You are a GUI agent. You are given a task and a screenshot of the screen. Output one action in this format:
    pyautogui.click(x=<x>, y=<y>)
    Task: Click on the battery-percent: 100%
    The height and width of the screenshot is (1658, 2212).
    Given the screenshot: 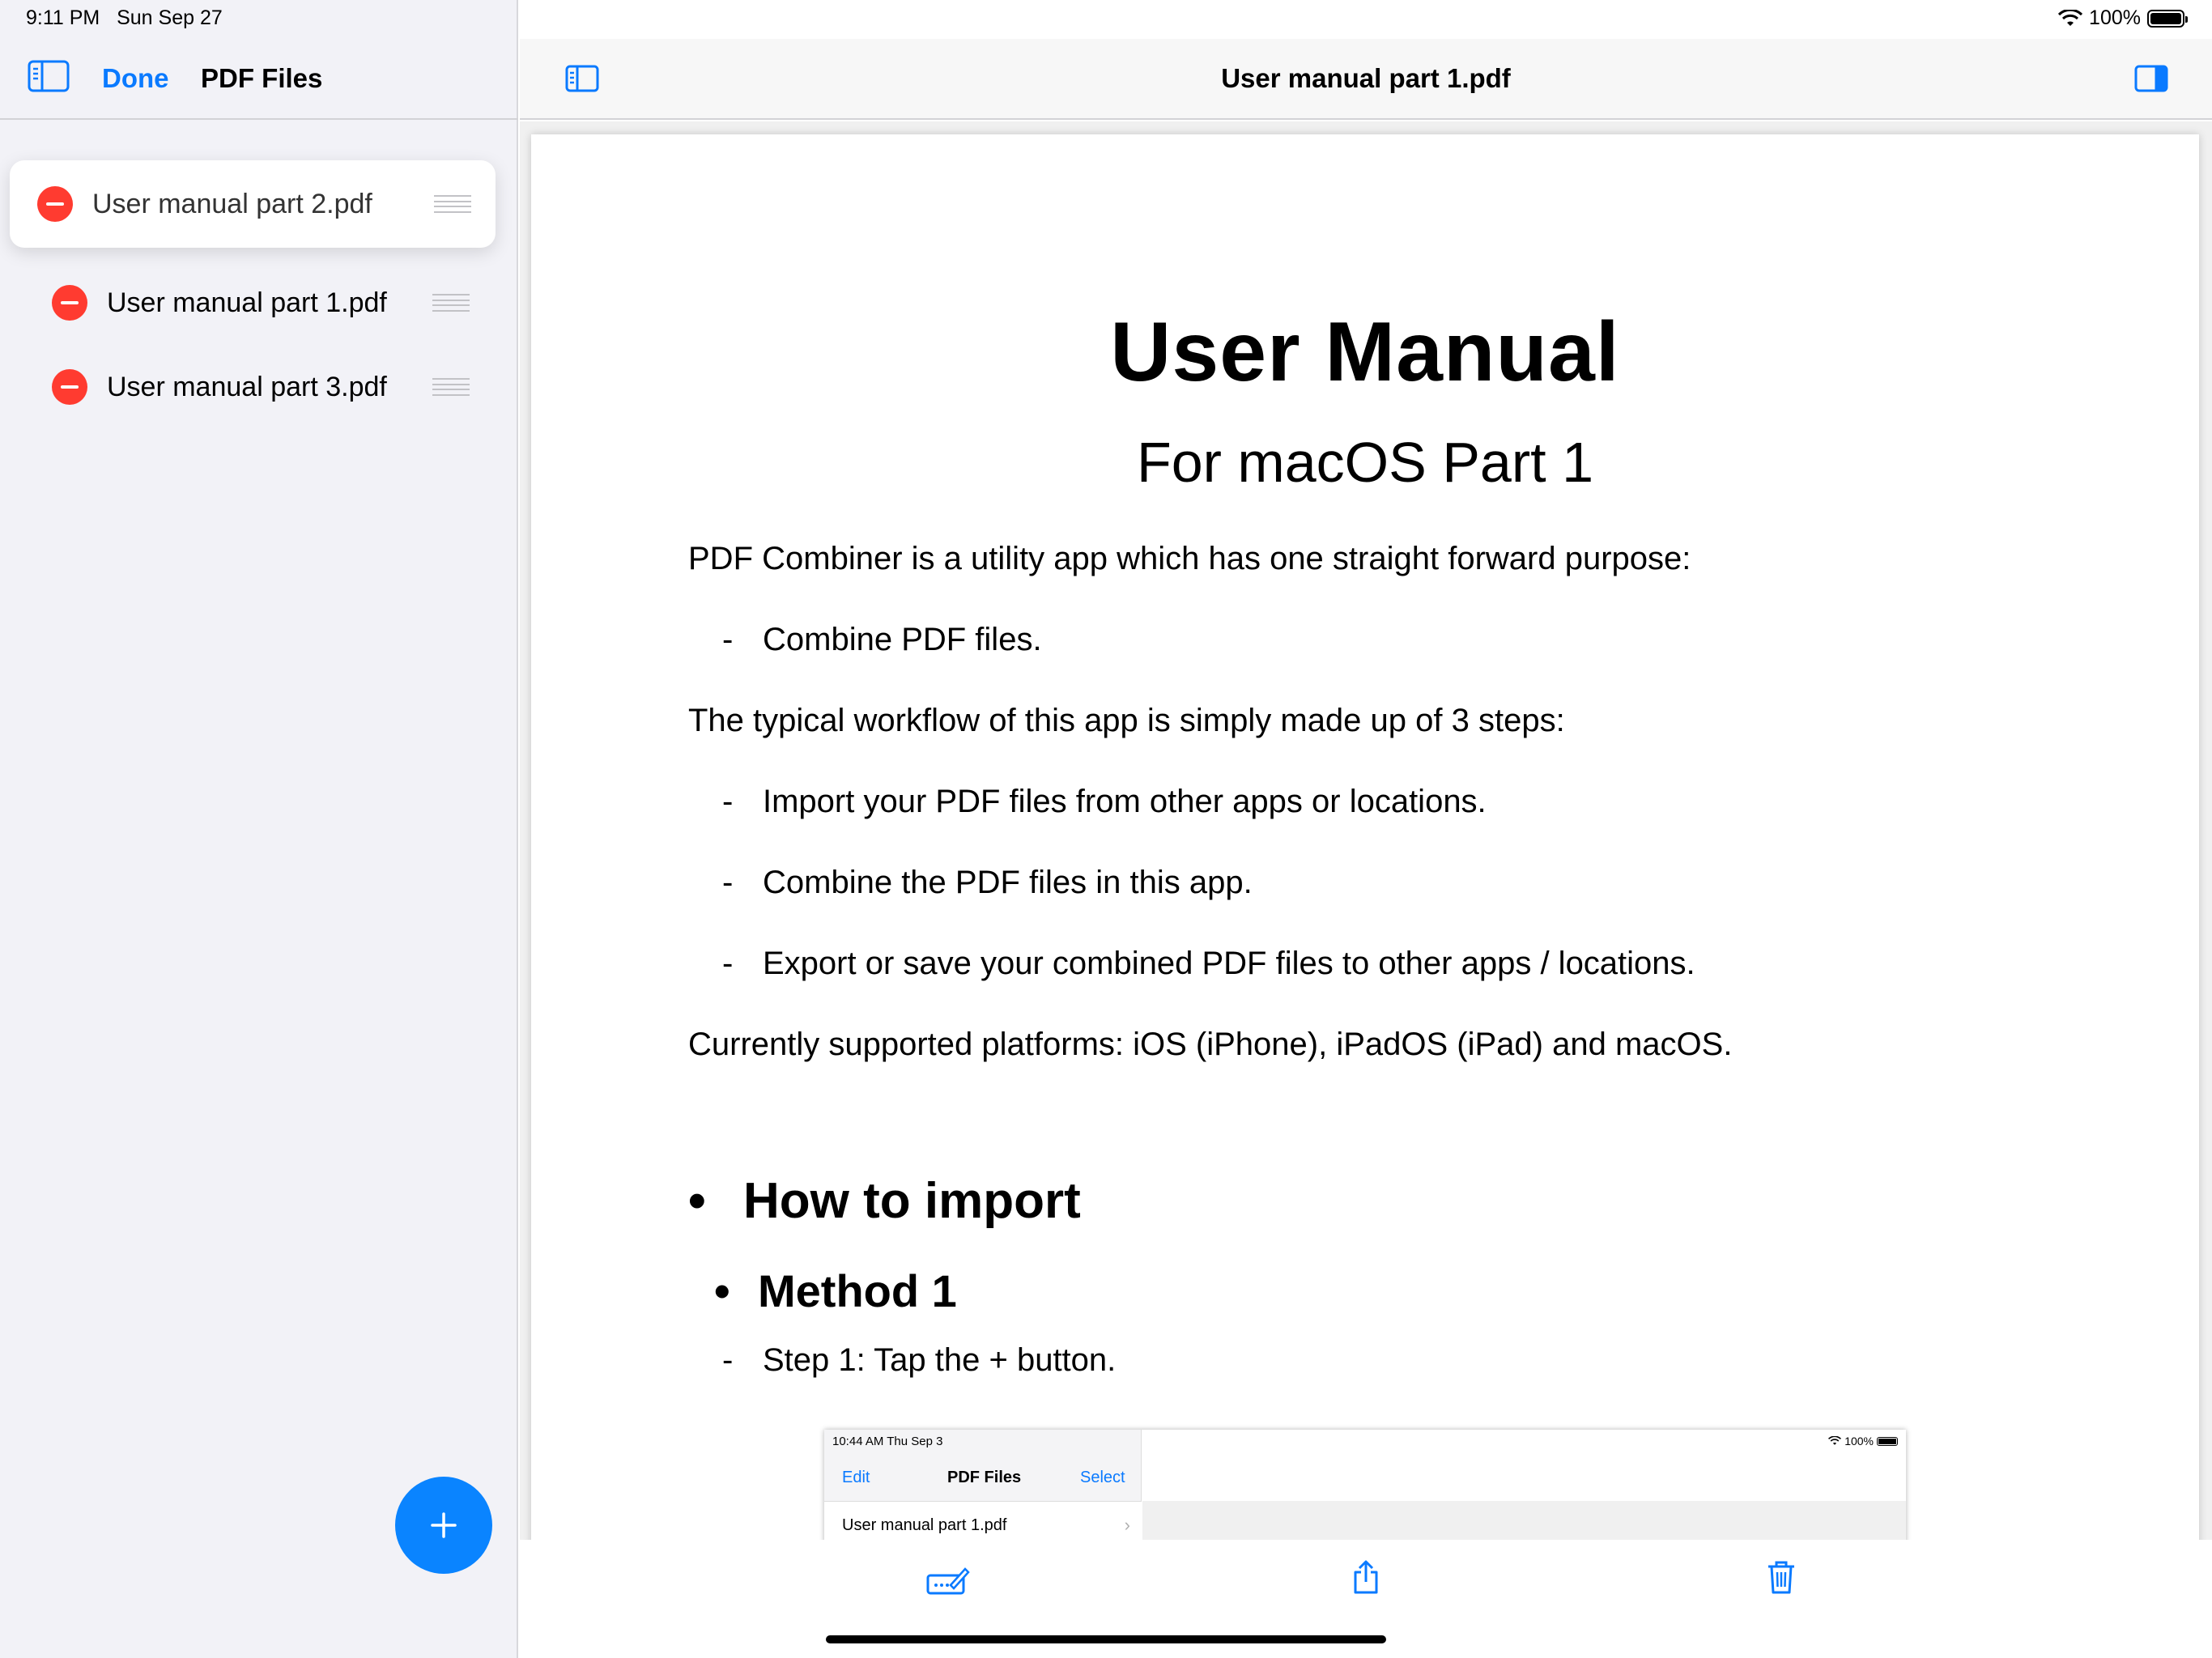 What is the action you would take?
    pyautogui.click(x=2115, y=17)
    